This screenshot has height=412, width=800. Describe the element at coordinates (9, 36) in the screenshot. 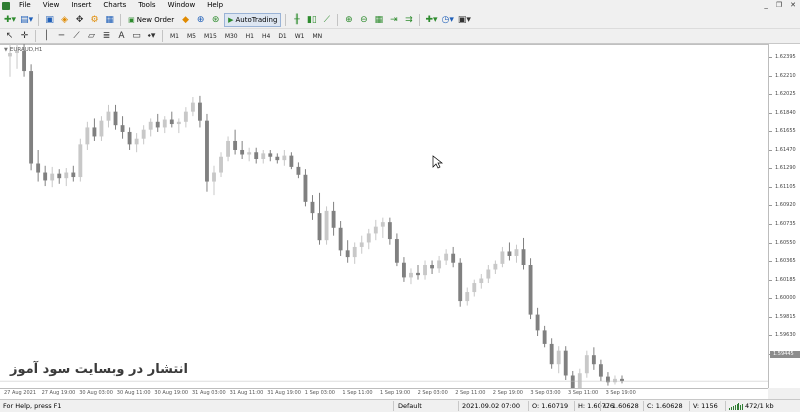

I see `cursor-icon: ↖` at that location.